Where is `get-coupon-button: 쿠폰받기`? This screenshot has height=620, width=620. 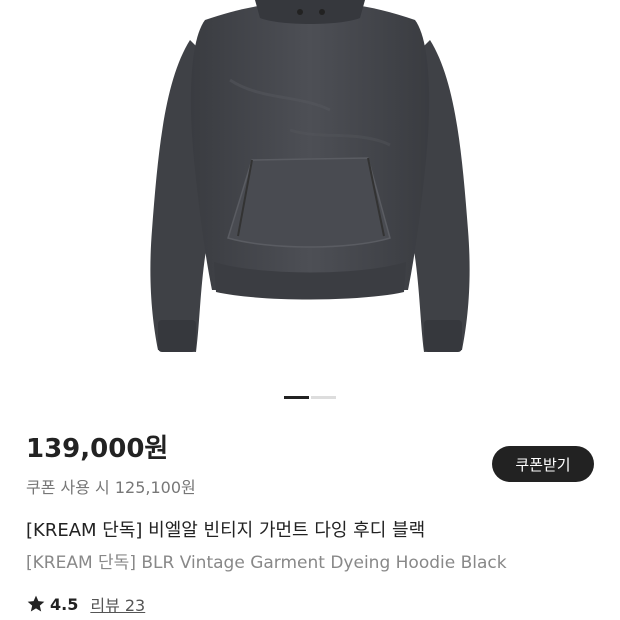
get-coupon-button: 쿠폰받기 is located at coordinates (543, 464).